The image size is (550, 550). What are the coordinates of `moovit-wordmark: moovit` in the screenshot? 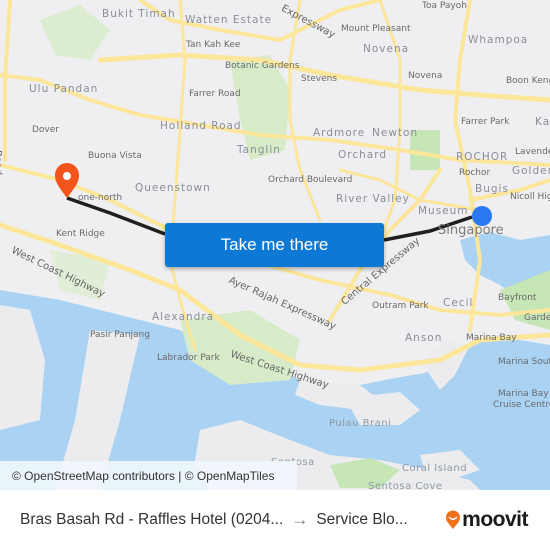 It's located at (495, 519).